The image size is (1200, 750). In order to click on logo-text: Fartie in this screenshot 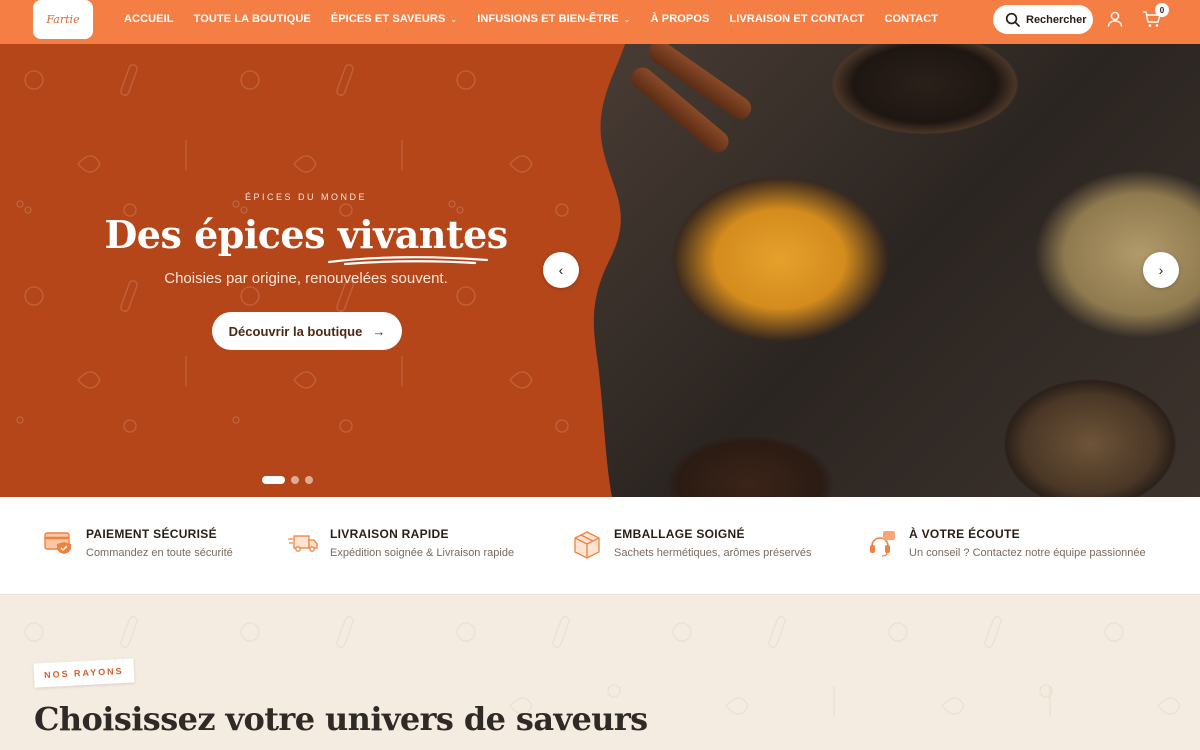, I will do `click(63, 19)`.